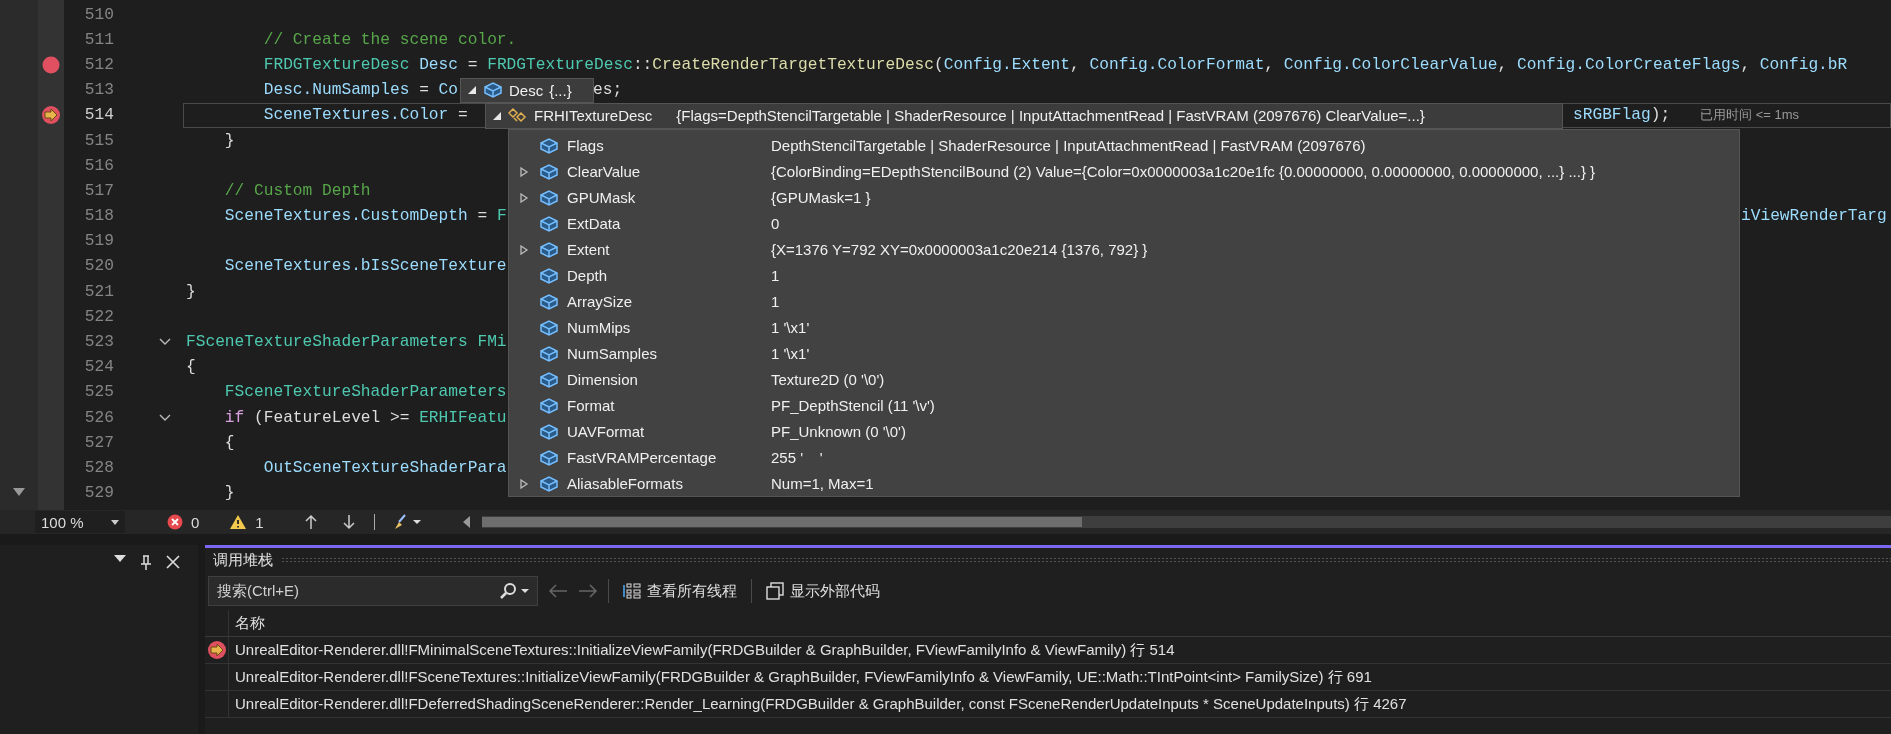 This screenshot has height=734, width=1891. What do you see at coordinates (98, 266) in the screenshot?
I see `line-number: 520` at bounding box center [98, 266].